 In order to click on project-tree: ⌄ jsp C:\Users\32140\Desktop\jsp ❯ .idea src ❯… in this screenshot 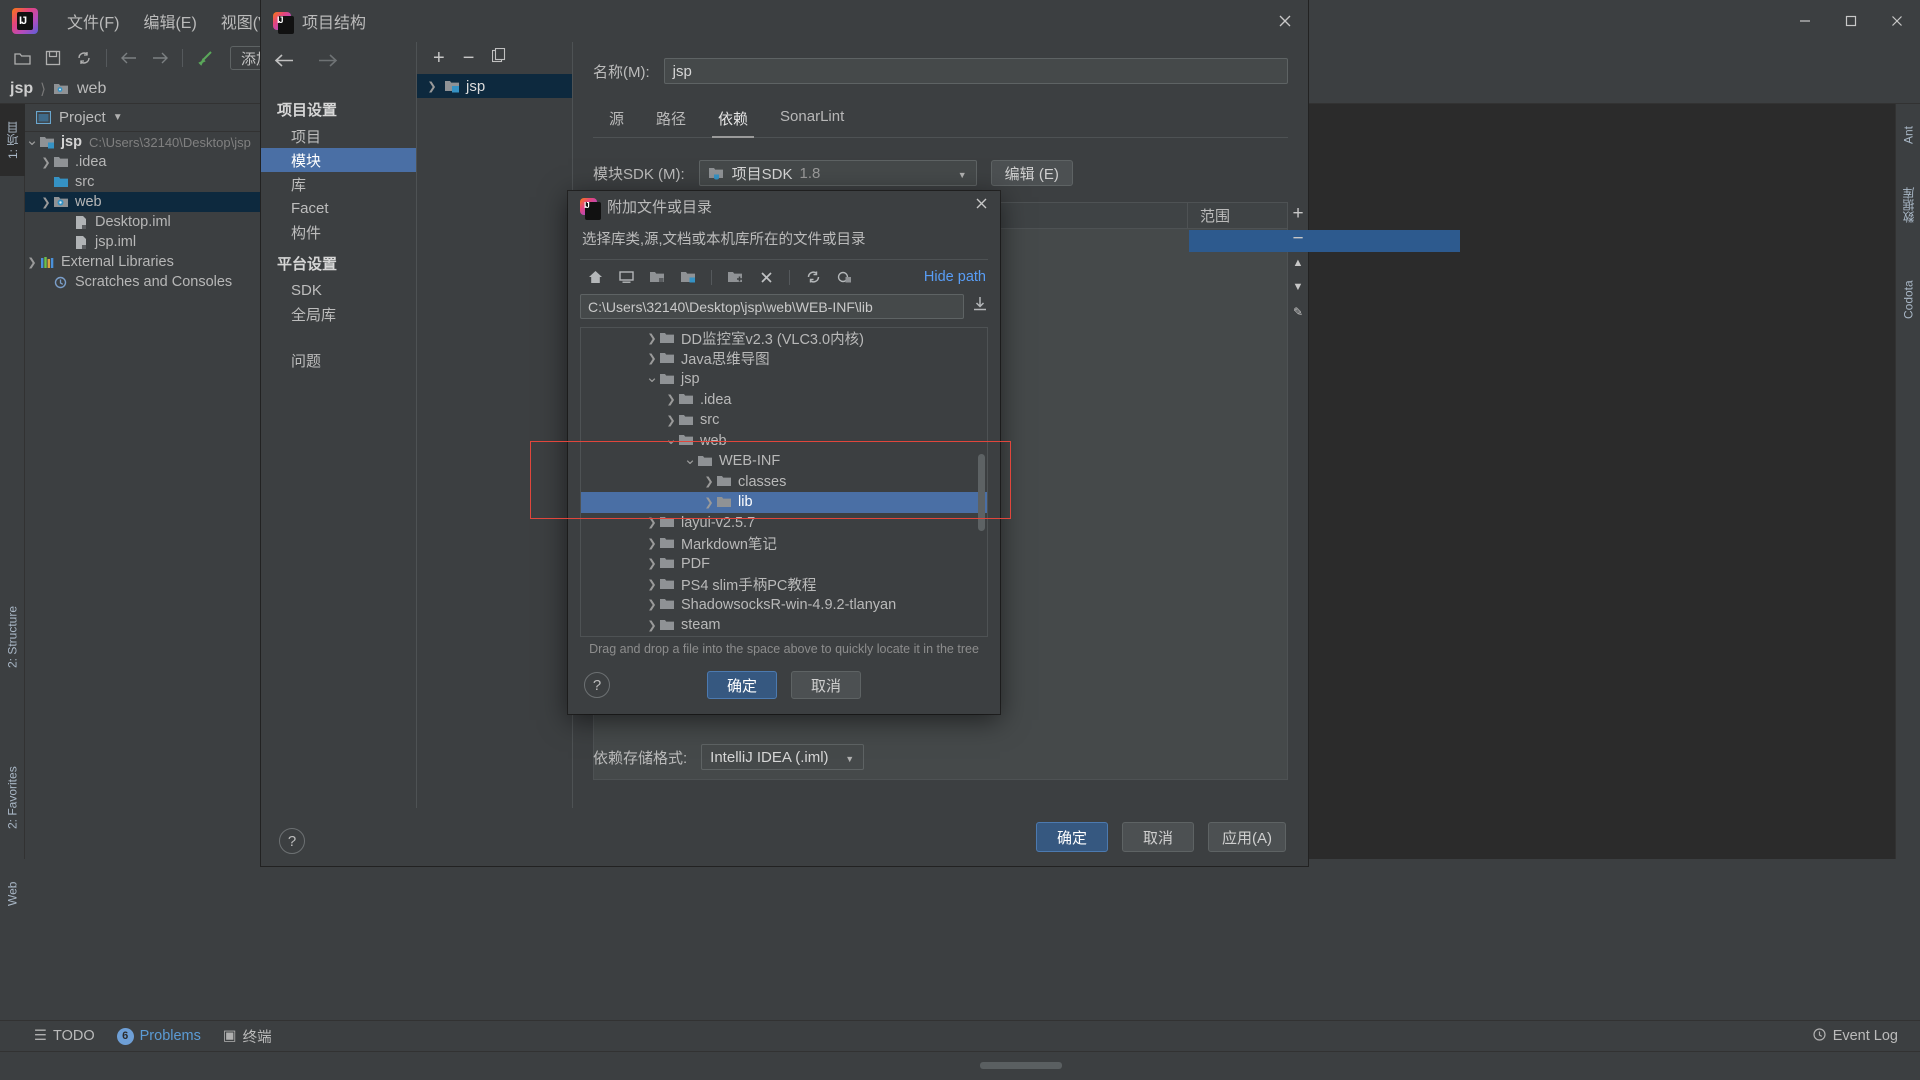, I will do `click(142, 212)`.